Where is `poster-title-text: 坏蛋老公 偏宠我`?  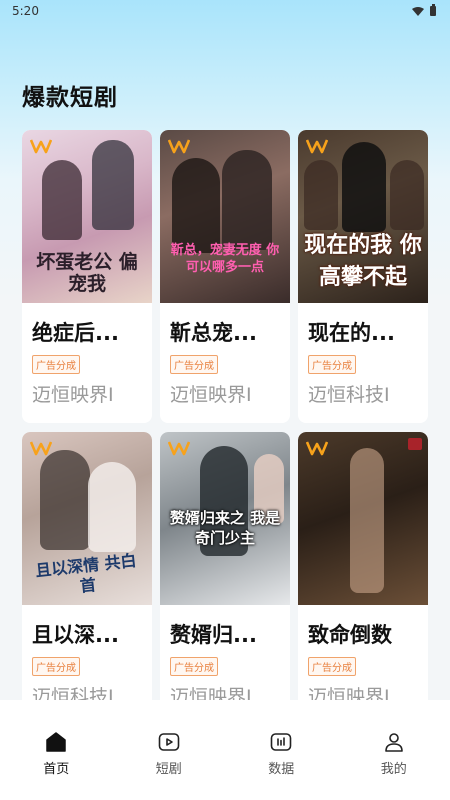 poster-title-text: 坏蛋老公 偏宠我 is located at coordinates (87, 273).